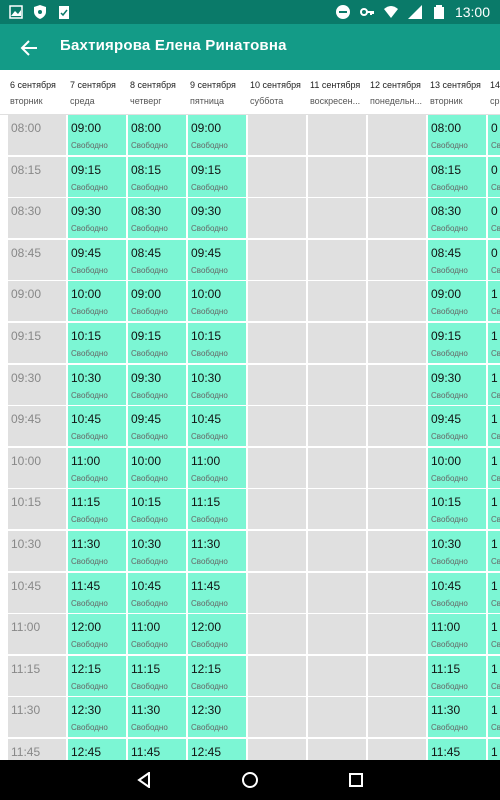 The image size is (500, 800). What do you see at coordinates (26, 627) in the screenshot?
I see `time-label: 11:00` at bounding box center [26, 627].